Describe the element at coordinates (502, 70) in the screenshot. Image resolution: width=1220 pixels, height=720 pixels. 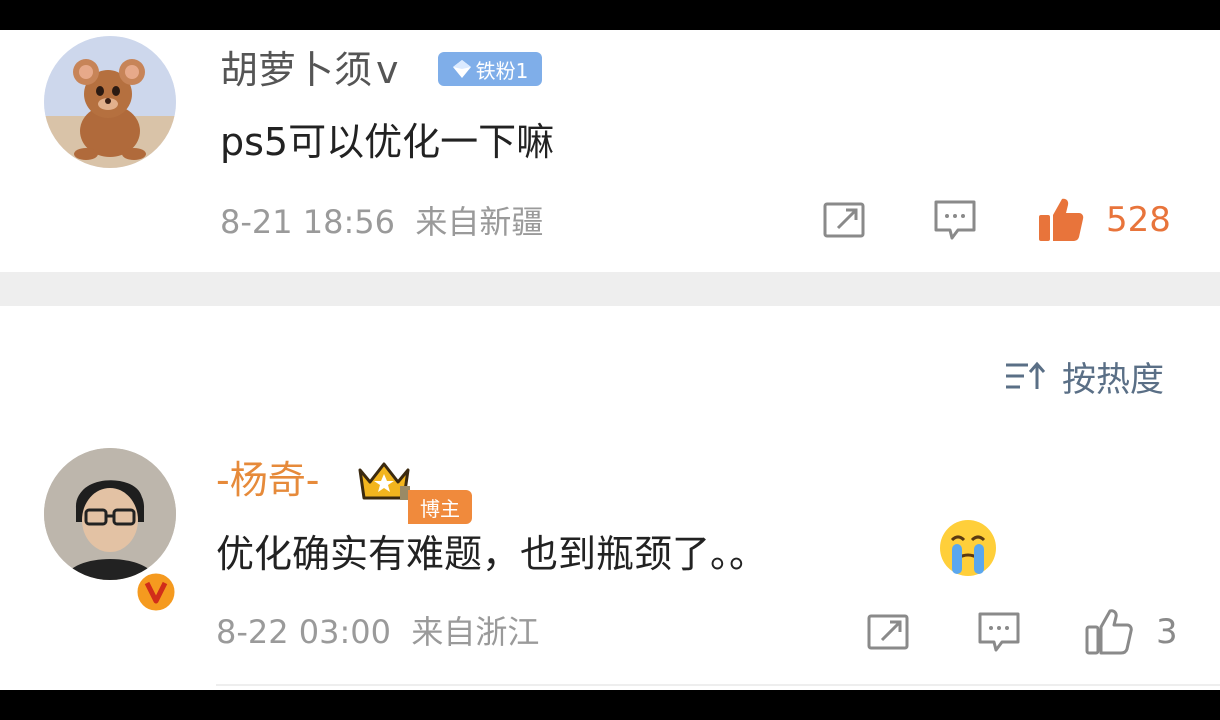
I see `fan-badge-label: 铁粉1` at that location.